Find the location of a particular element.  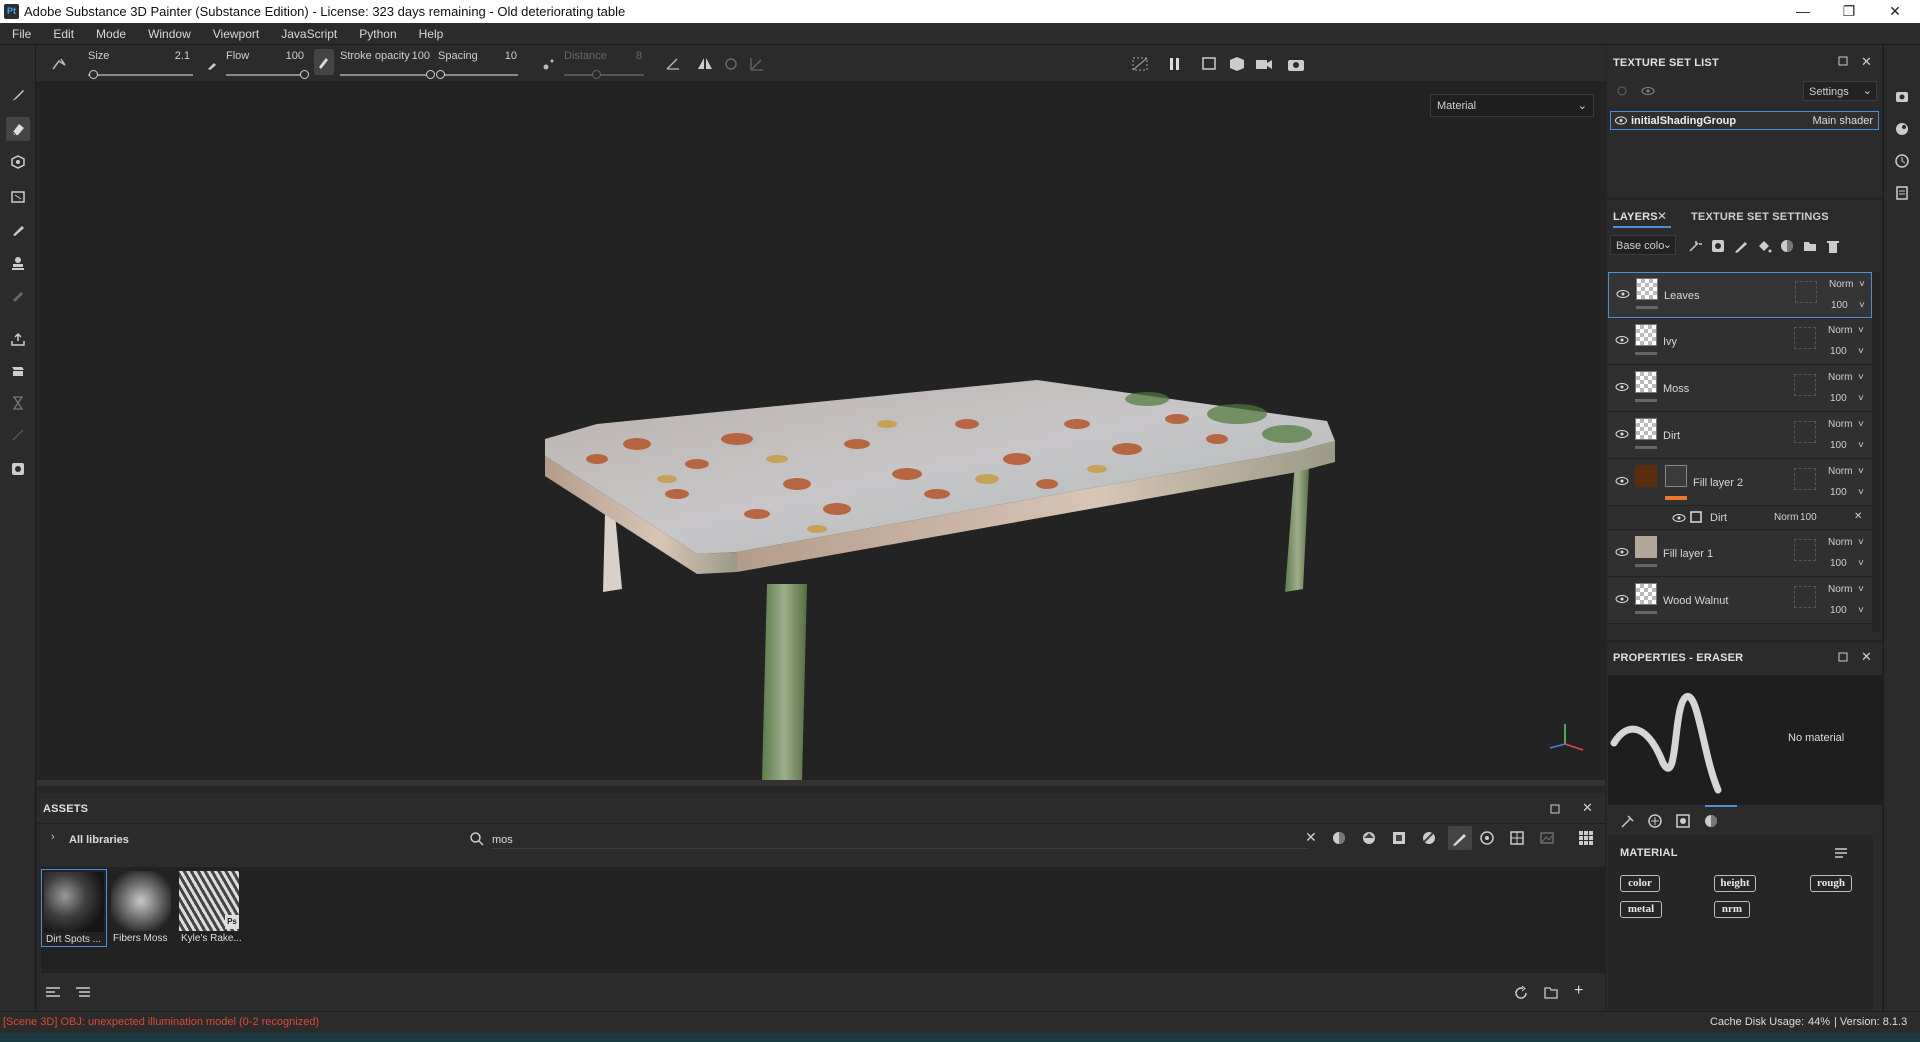

visibility-link-icon is located at coordinates (1622, 91).